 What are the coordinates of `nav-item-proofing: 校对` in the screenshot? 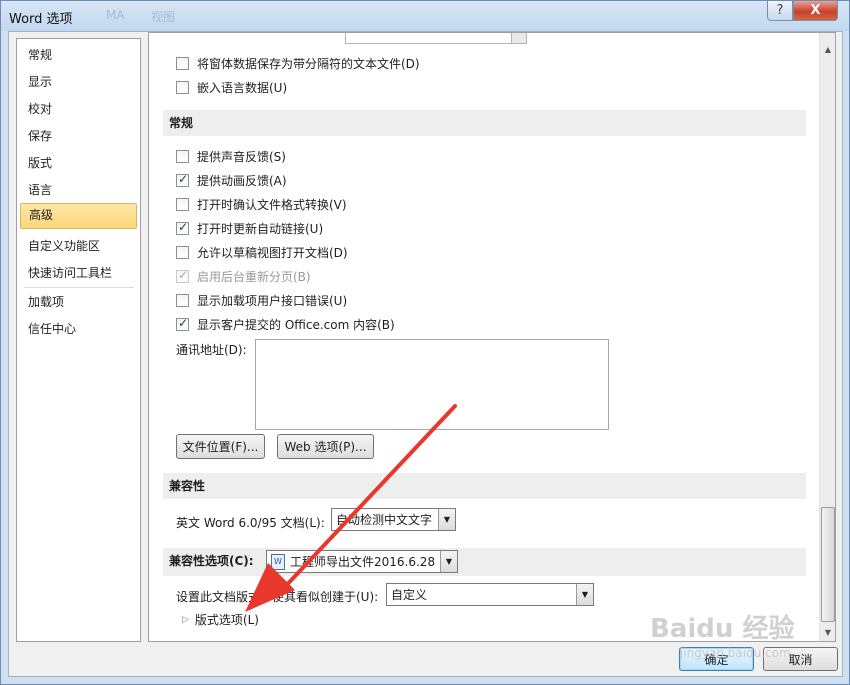 It's located at (78, 109).